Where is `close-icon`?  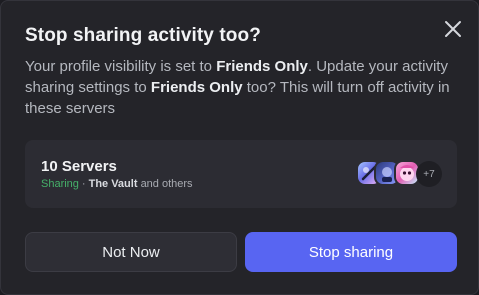 close-icon is located at coordinates (453, 29).